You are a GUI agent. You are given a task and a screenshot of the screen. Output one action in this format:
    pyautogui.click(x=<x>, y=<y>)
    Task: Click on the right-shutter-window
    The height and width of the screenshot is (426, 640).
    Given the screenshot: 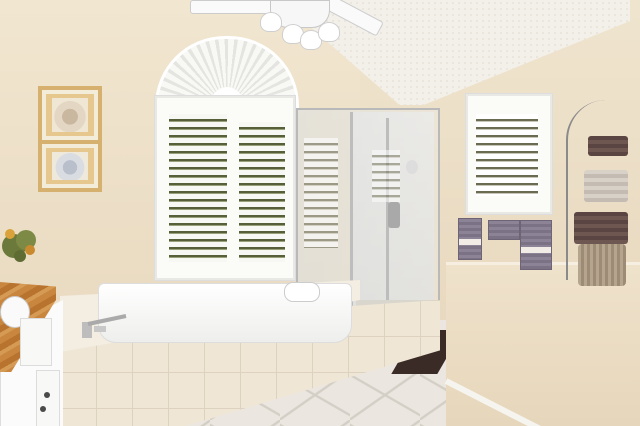 What is the action you would take?
    pyautogui.click(x=509, y=154)
    